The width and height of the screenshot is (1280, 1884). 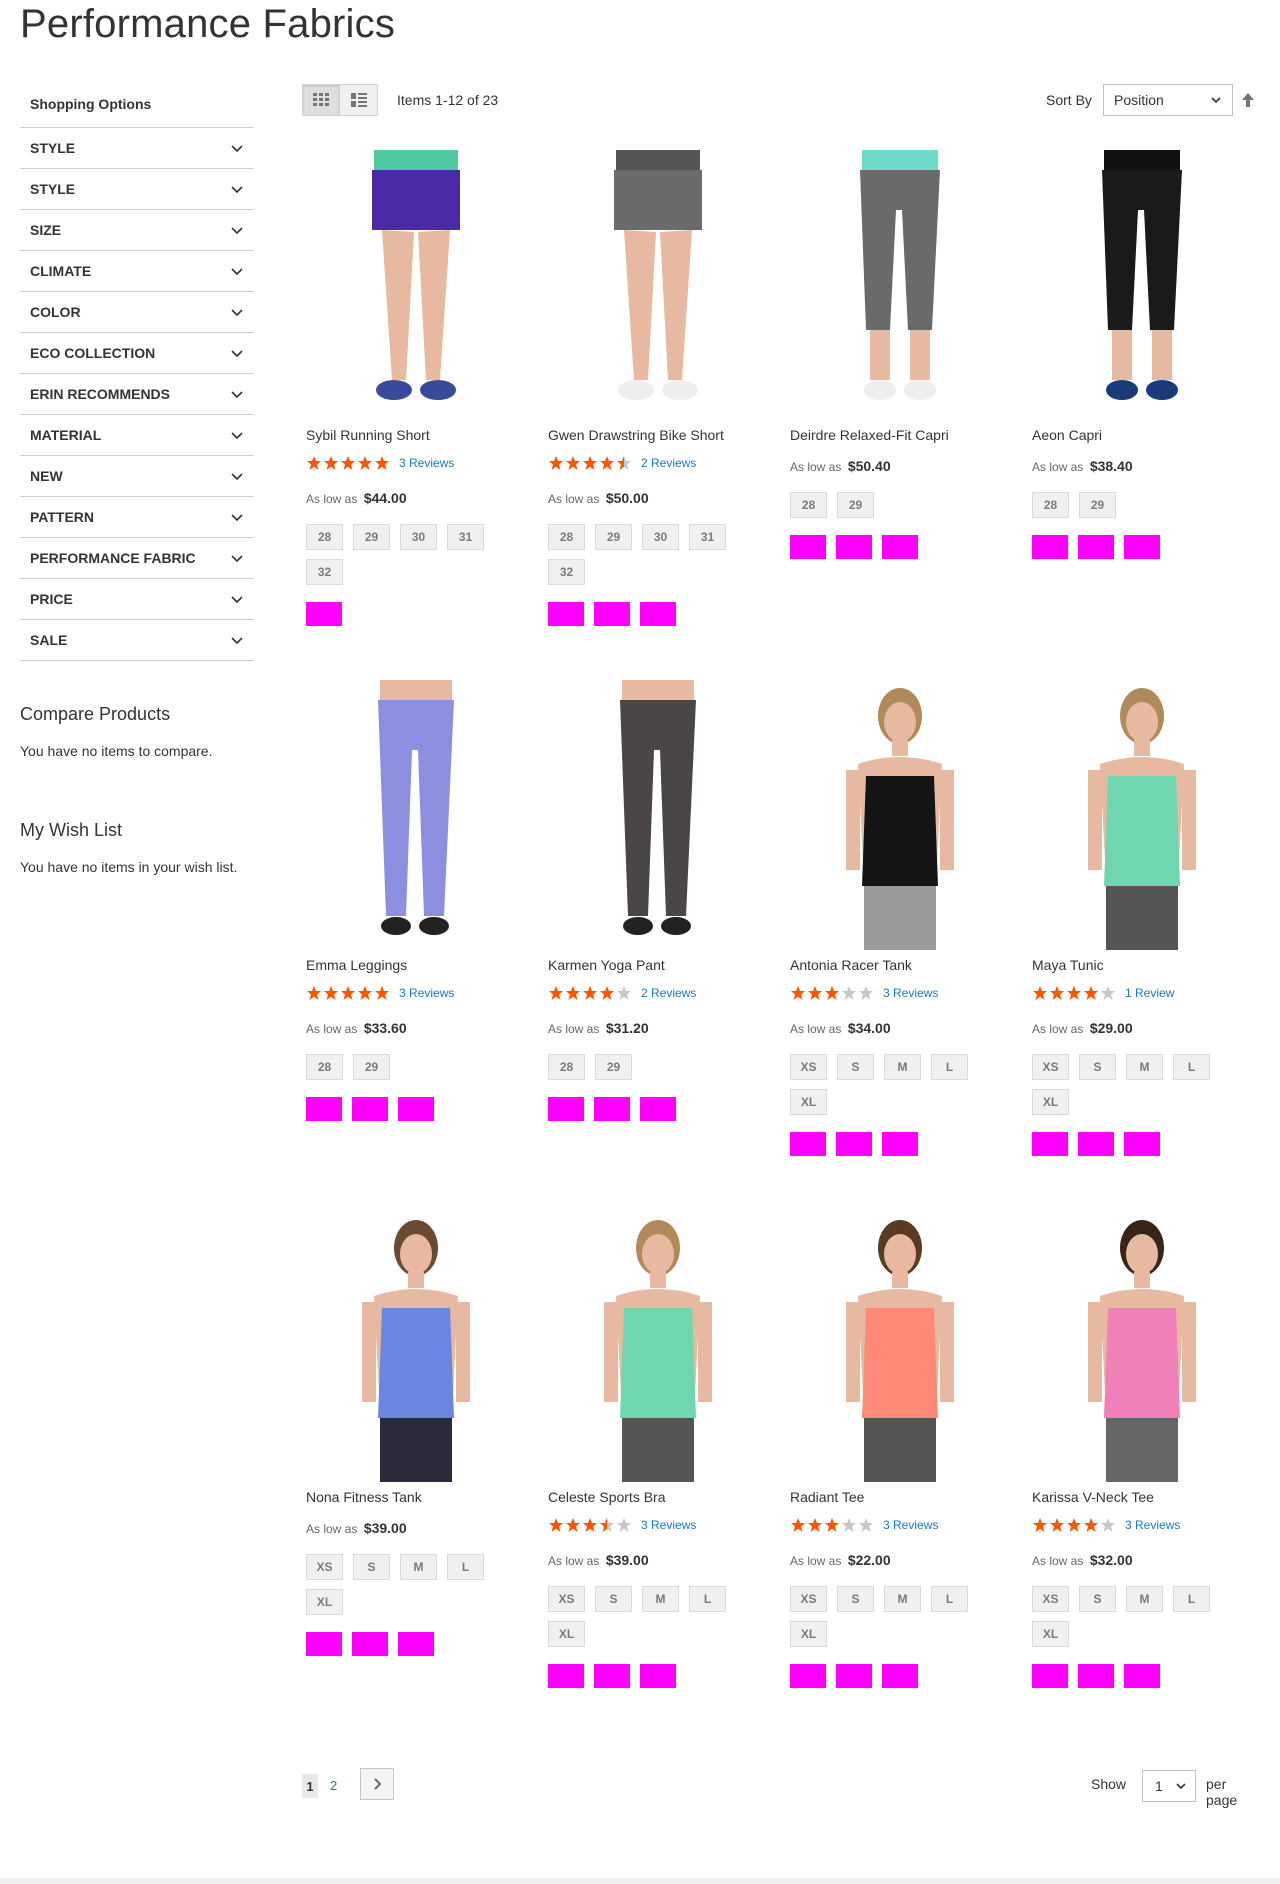 What do you see at coordinates (851, 965) in the screenshot?
I see `product-name: Antonia Racer Tank` at bounding box center [851, 965].